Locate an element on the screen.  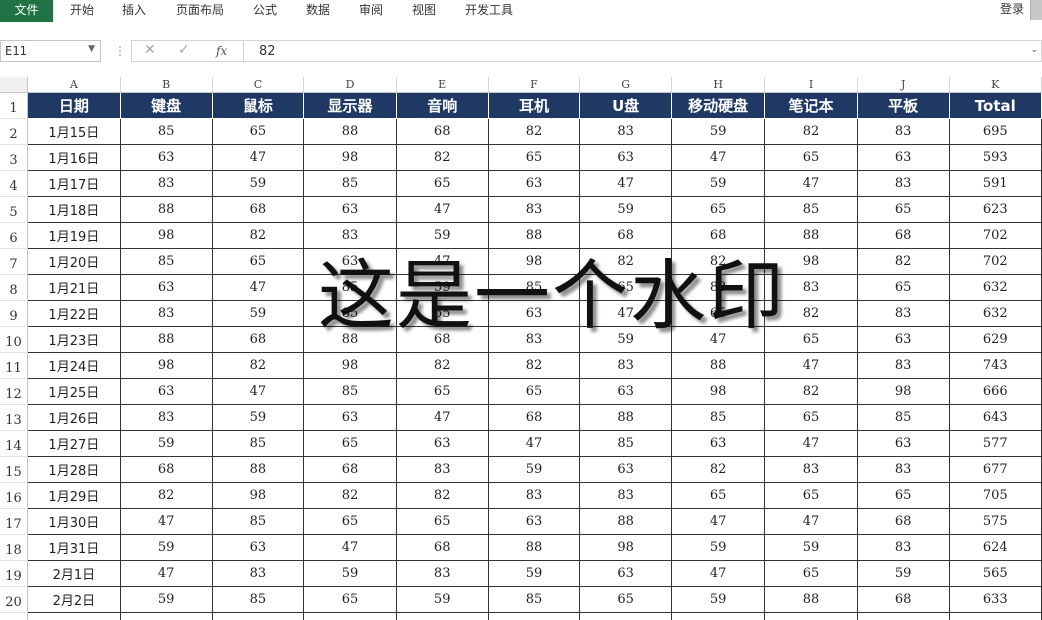
header-cell: 键盘 is located at coordinates (166, 105).